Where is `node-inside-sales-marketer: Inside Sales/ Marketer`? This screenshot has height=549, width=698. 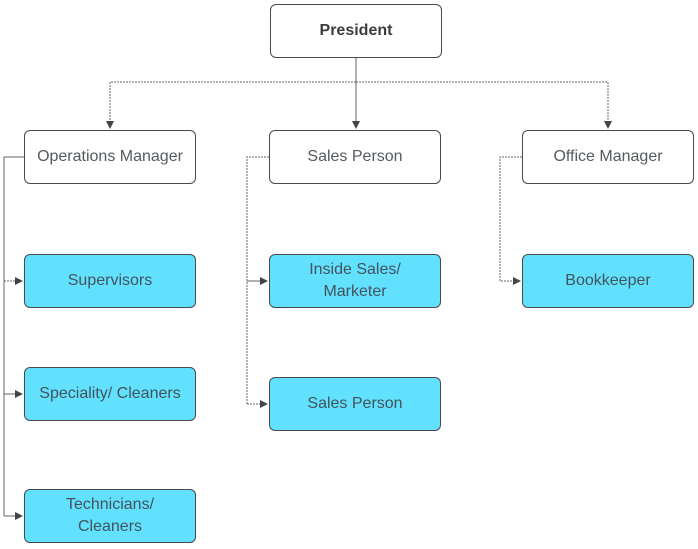
node-inside-sales-marketer: Inside Sales/ Marketer is located at coordinates (355, 281).